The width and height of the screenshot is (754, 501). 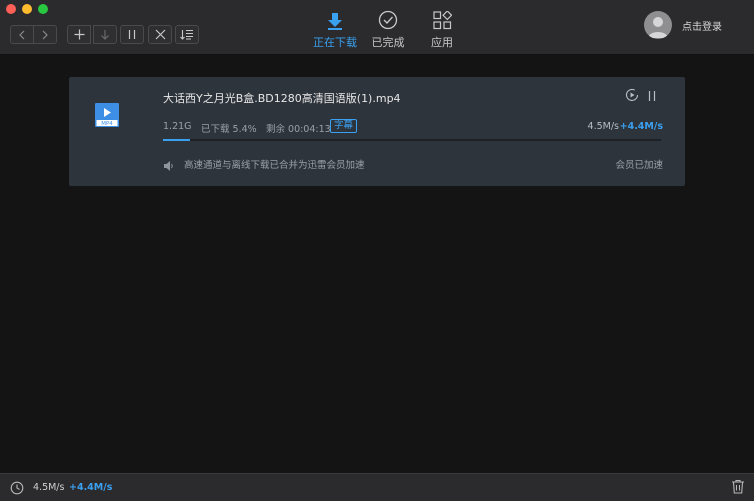 I want to click on add-task-button, so click(x=79, y=34).